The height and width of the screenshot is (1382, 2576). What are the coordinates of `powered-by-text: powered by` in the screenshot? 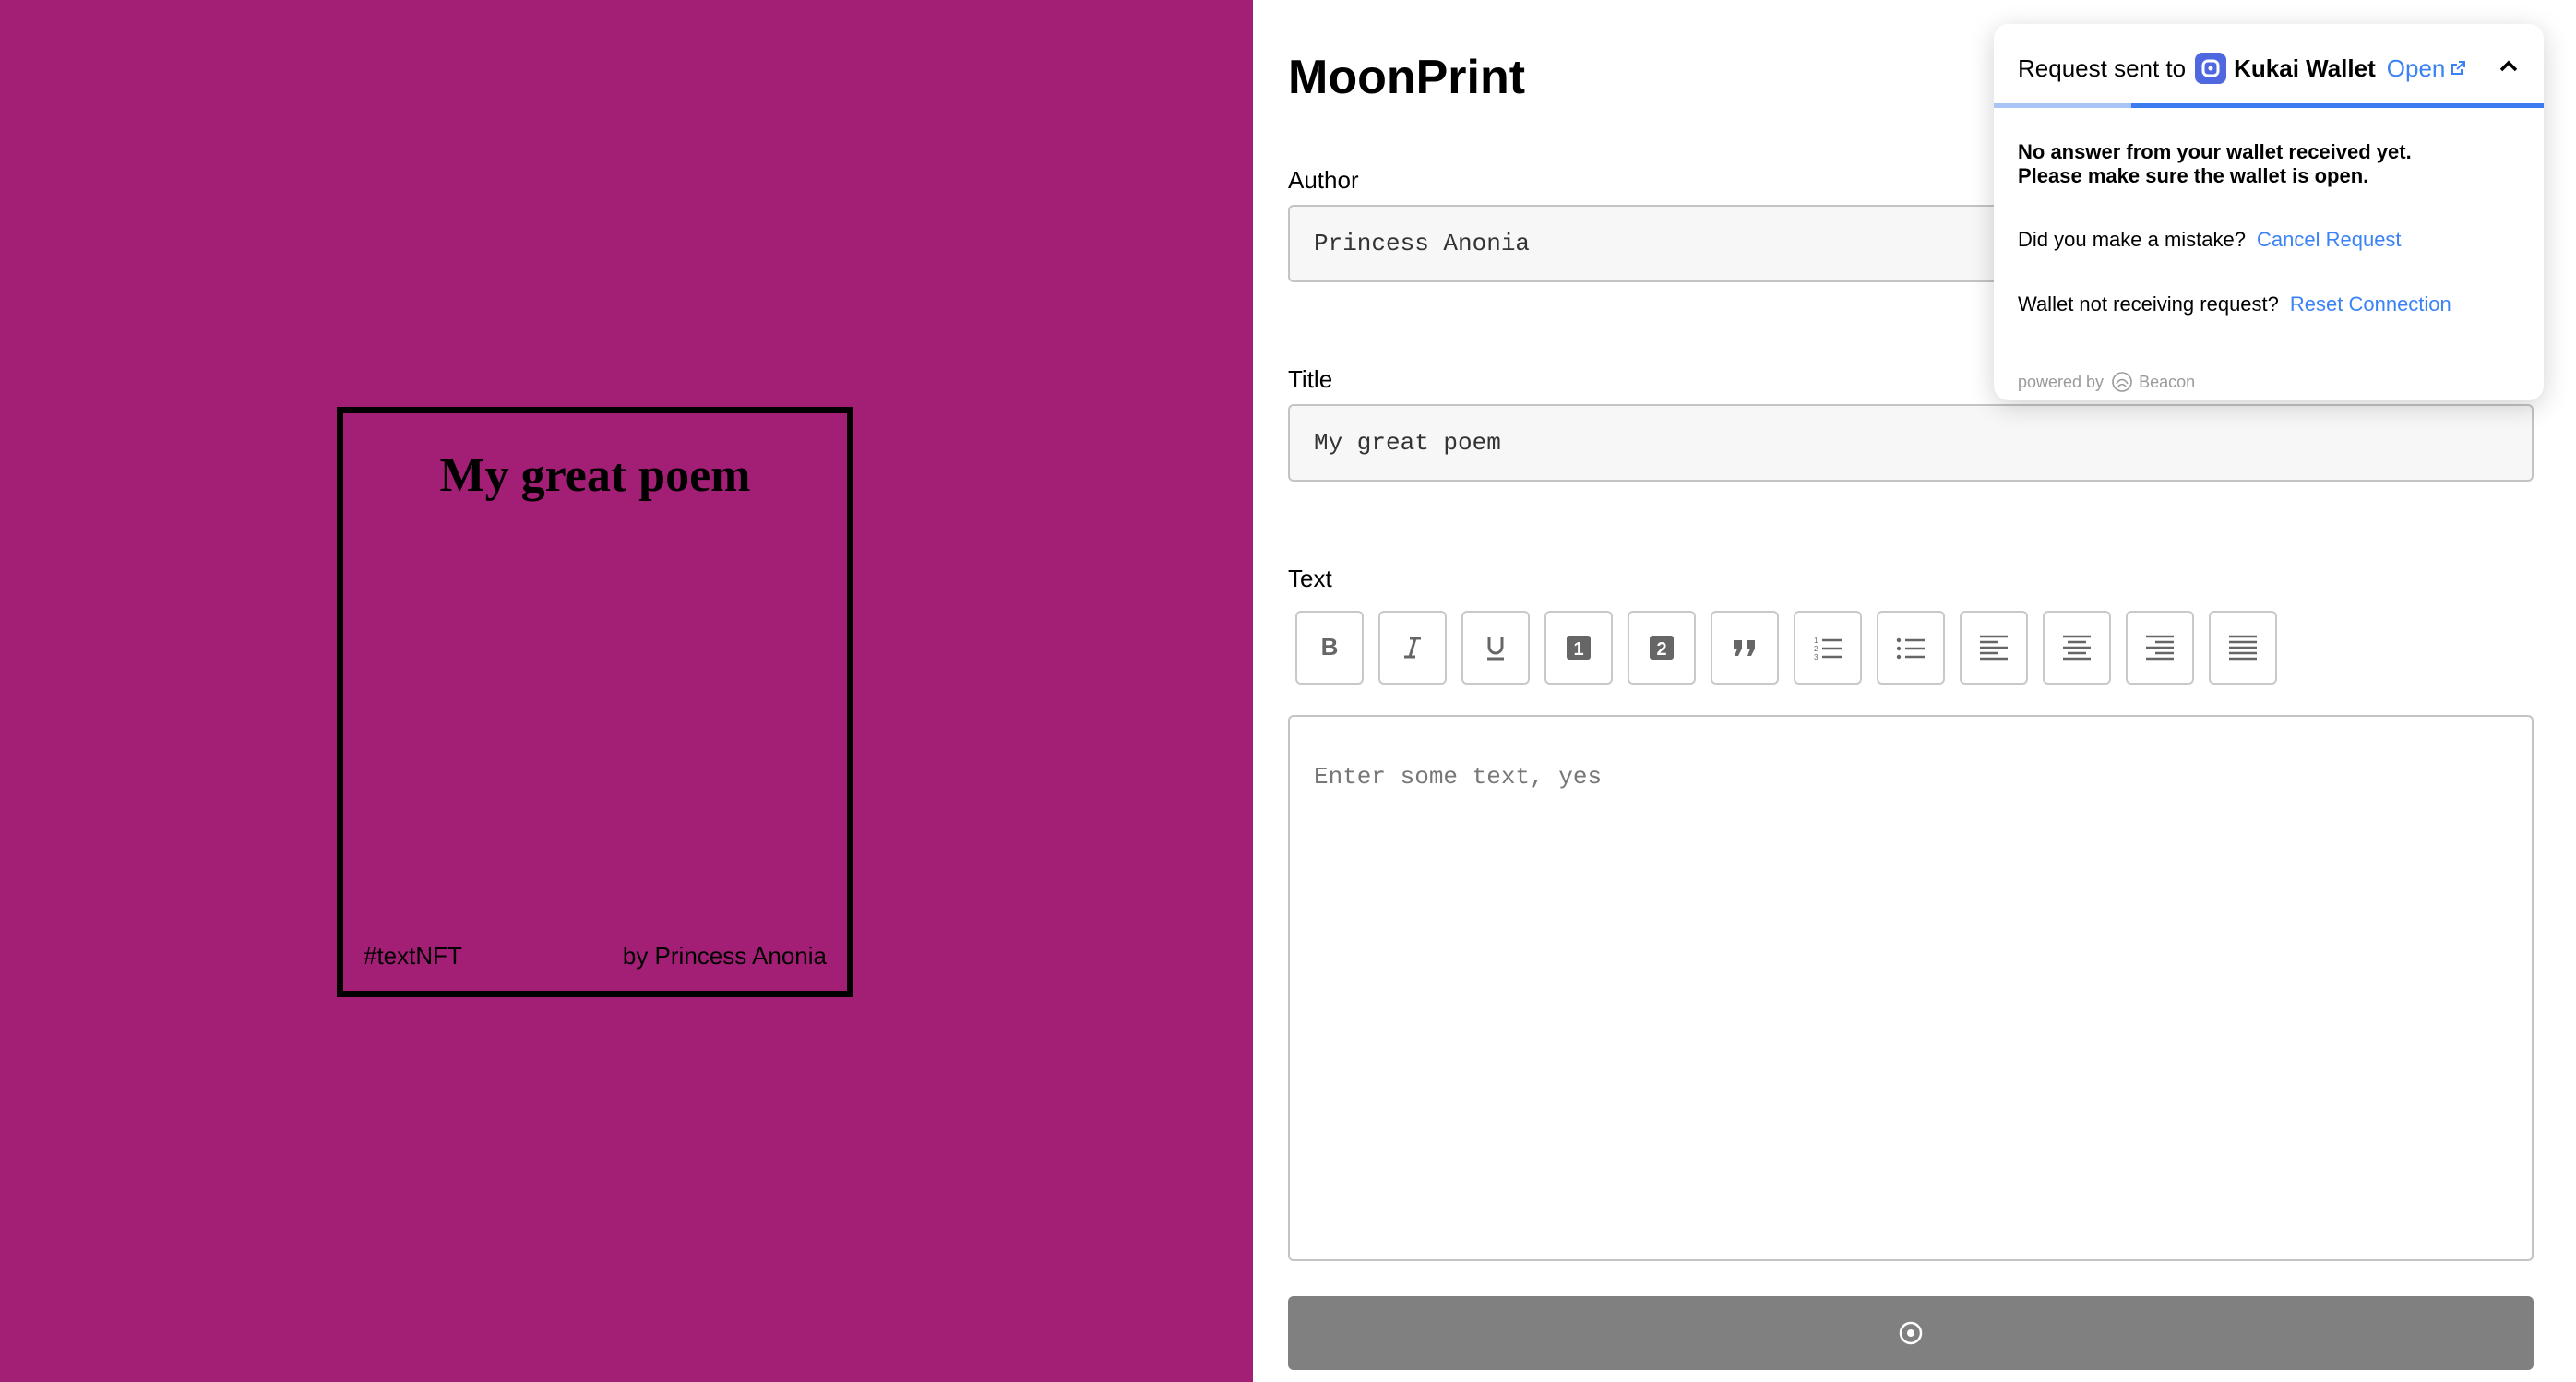 It's located at (2061, 381).